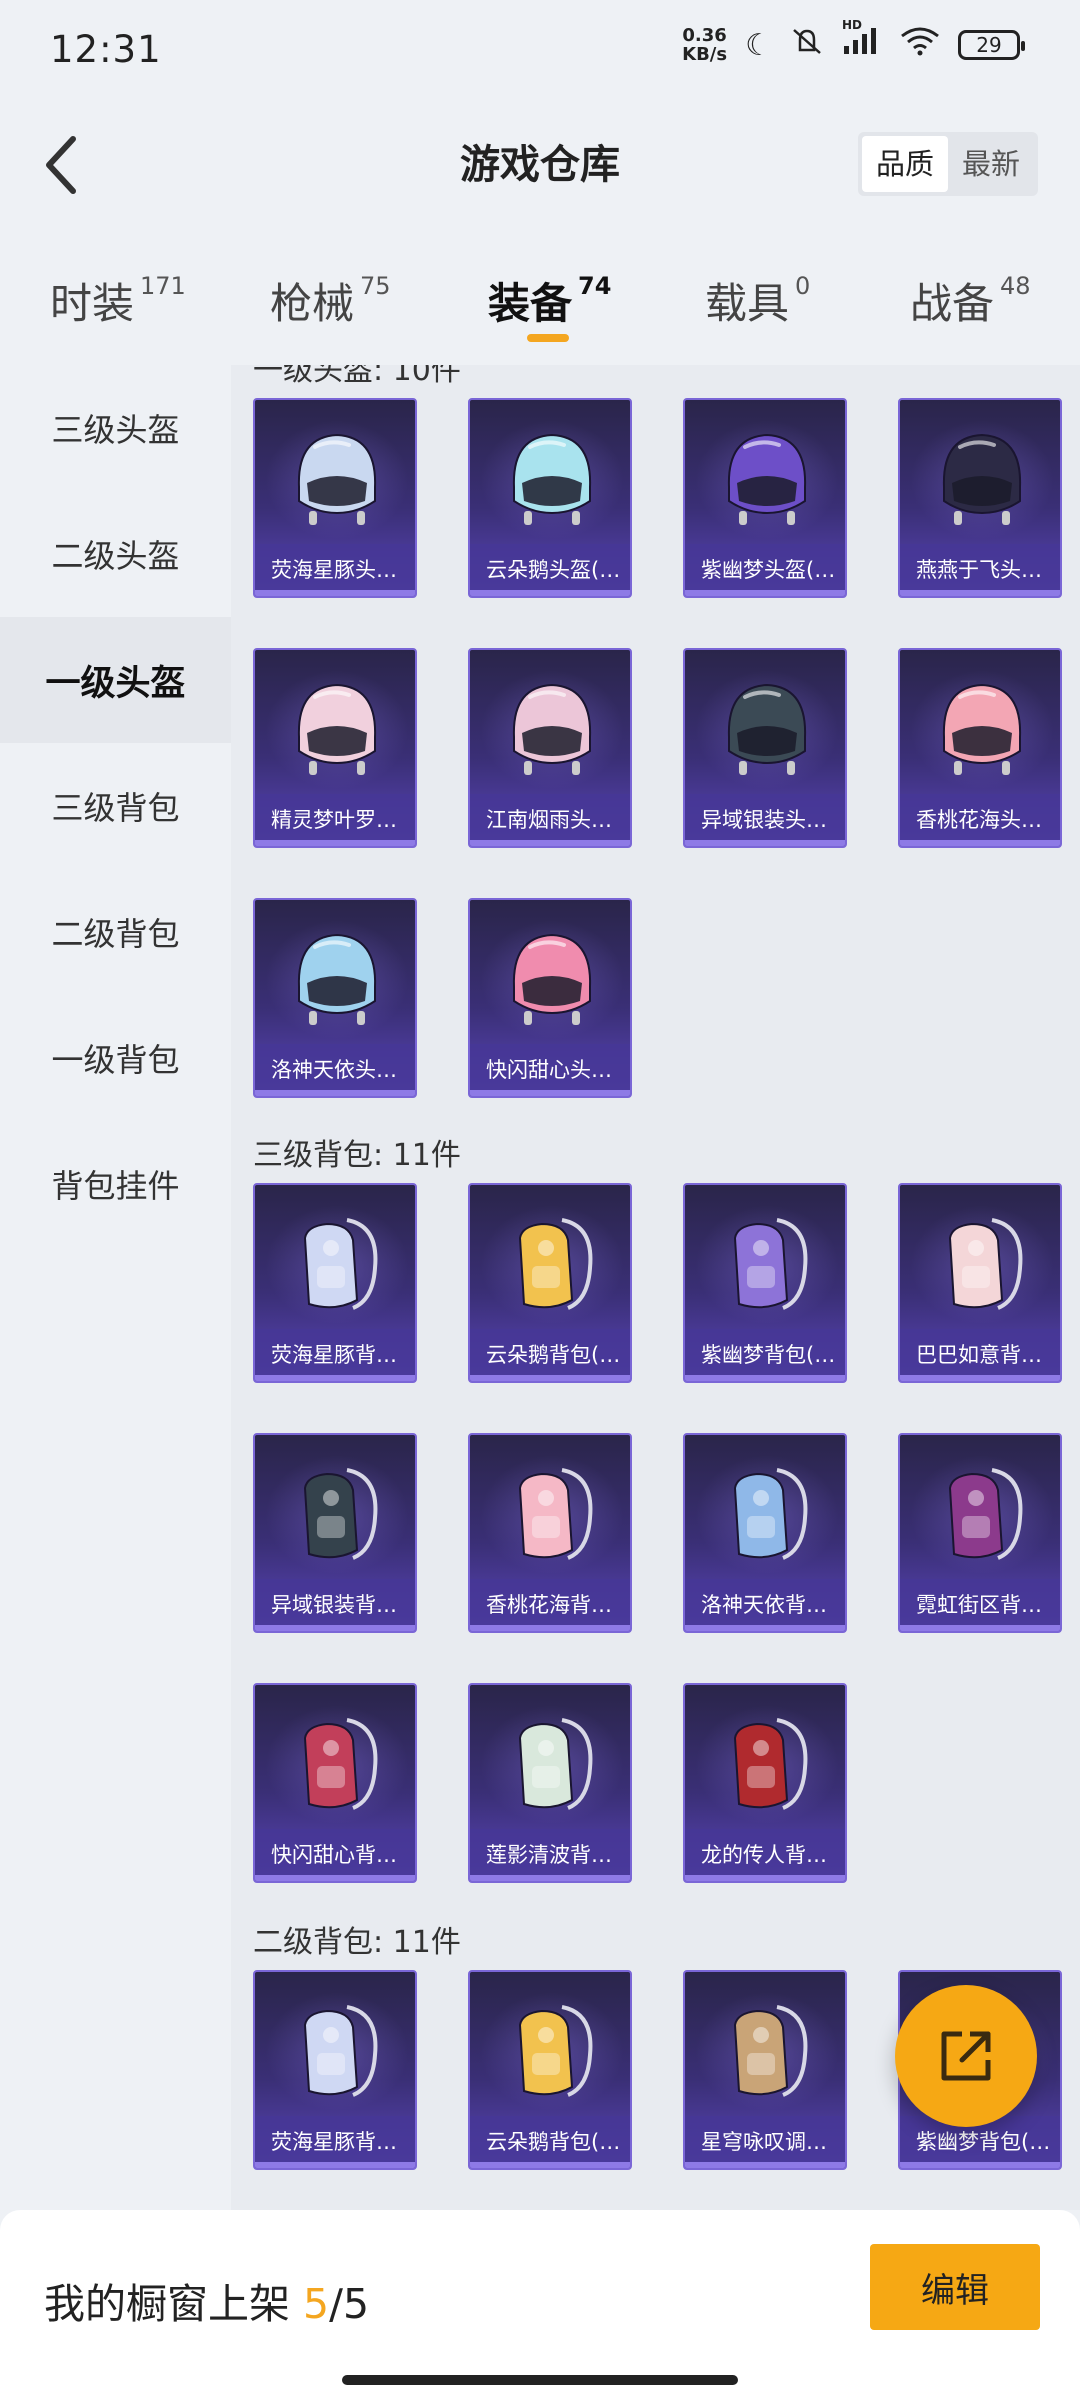 This screenshot has height=2400, width=1080. Describe the element at coordinates (115, 1058) in the screenshot. I see `nav-item-level1-backpack: 一级背包` at that location.